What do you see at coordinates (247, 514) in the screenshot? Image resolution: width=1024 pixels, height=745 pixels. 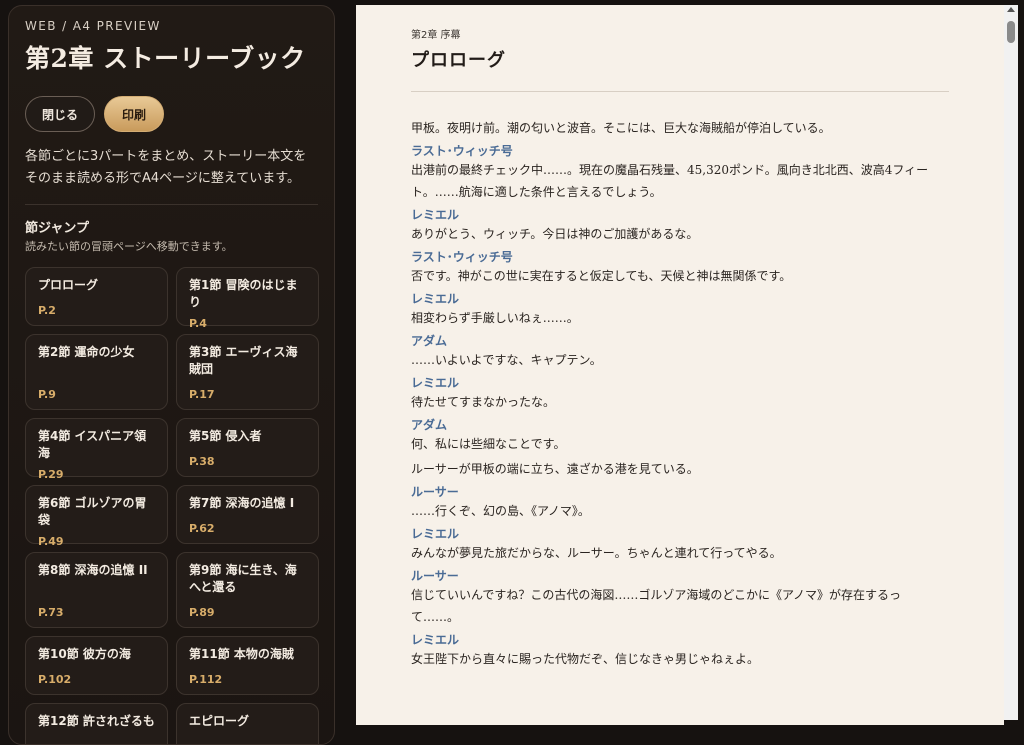 I see `section-card-7: 第7節 深海の追憶 I P.62` at bounding box center [247, 514].